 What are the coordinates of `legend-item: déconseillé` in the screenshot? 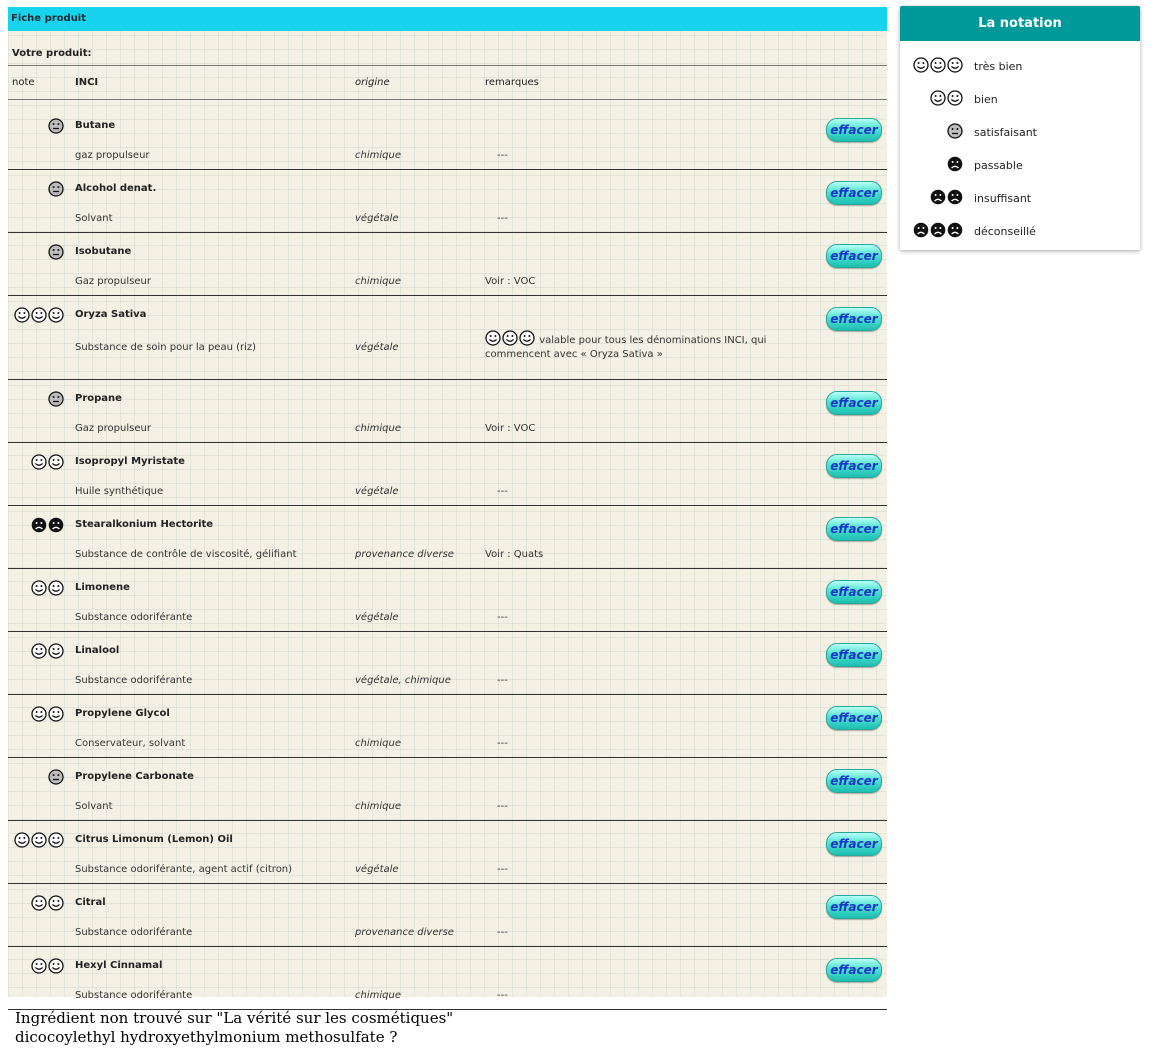 It's located at (1020, 232).